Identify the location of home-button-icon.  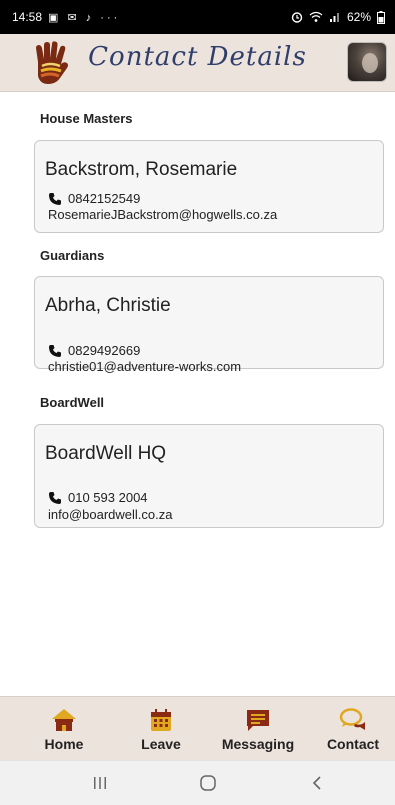
(208, 783).